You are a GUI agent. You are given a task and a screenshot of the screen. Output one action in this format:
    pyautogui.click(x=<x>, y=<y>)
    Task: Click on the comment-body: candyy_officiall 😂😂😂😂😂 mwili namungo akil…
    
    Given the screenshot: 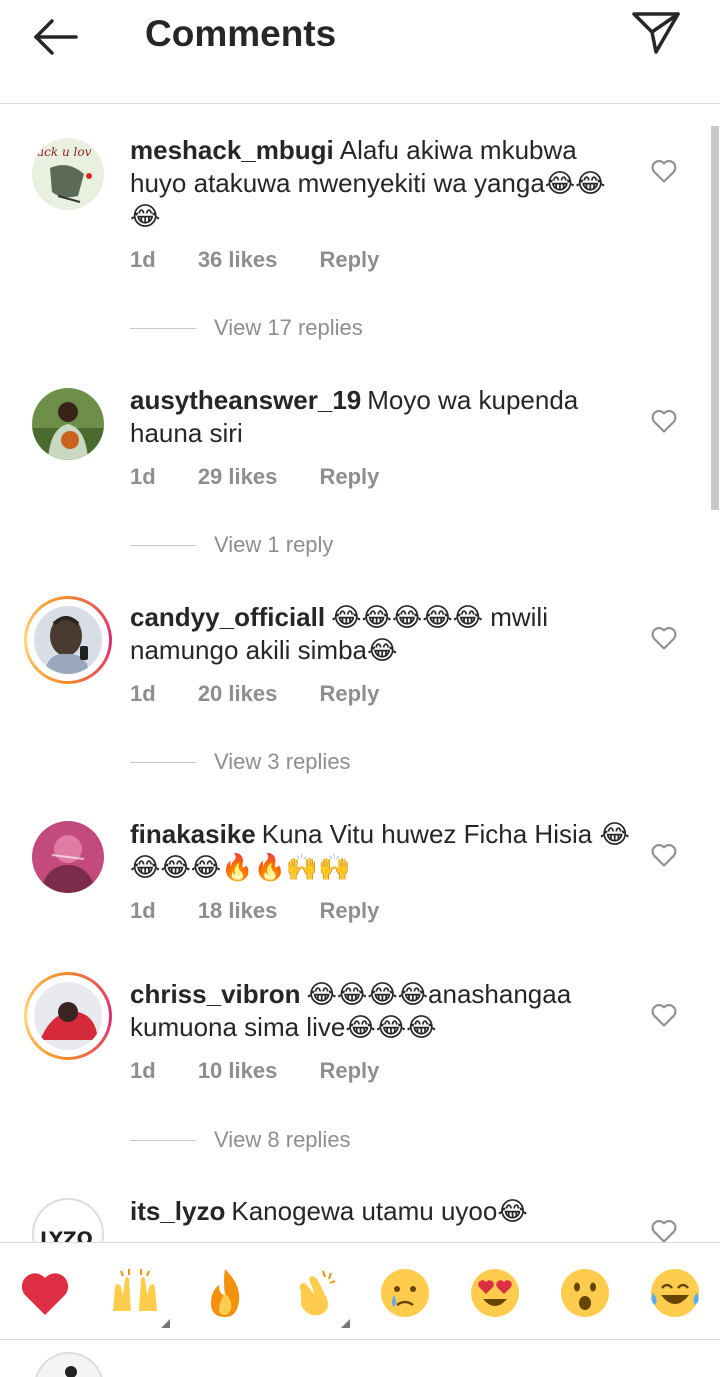 What is the action you would take?
    pyautogui.click(x=380, y=634)
    